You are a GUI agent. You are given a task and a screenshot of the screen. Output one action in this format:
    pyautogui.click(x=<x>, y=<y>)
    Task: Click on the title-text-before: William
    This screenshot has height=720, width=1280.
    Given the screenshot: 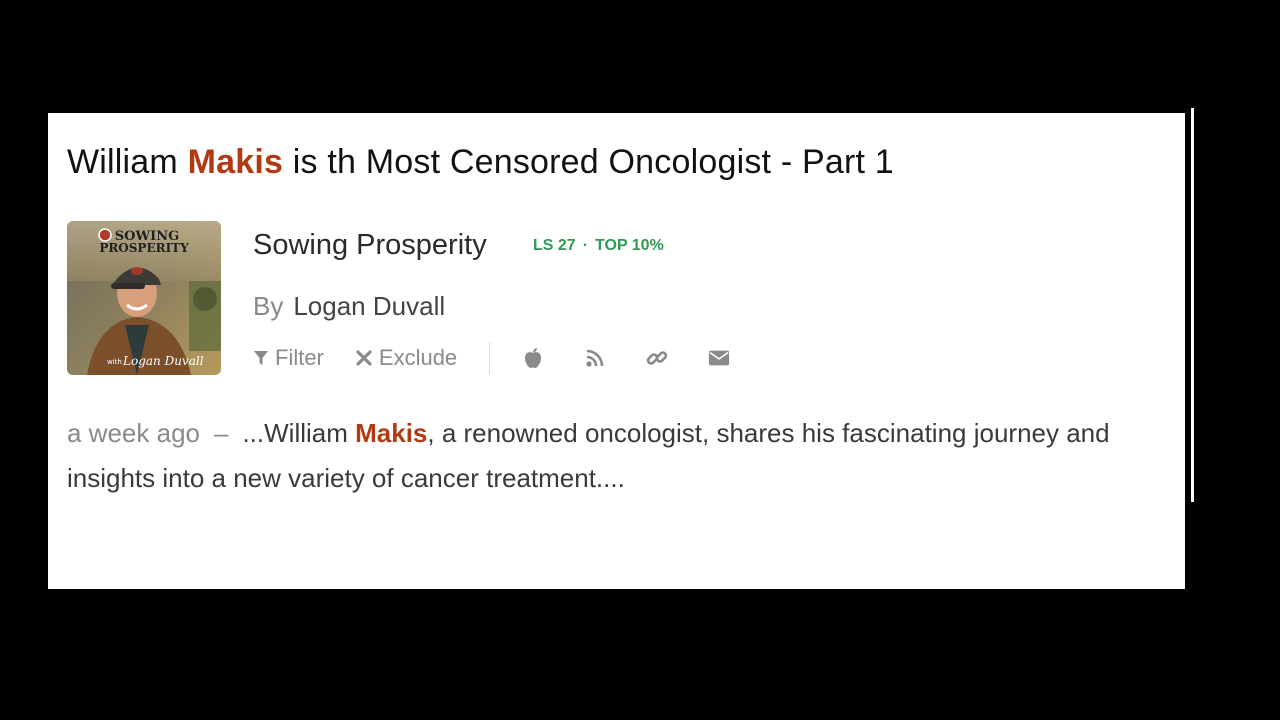 What is the action you would take?
    pyautogui.click(x=127, y=162)
    